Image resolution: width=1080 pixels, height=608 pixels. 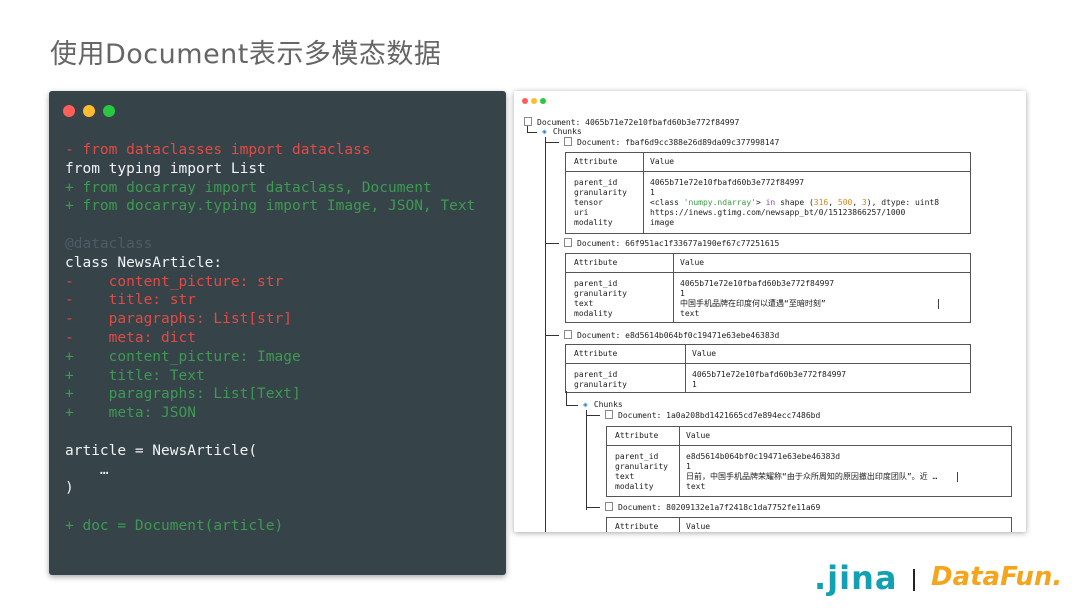 What do you see at coordinates (165, 168) in the screenshot?
I see `code-line: from typing import List` at bounding box center [165, 168].